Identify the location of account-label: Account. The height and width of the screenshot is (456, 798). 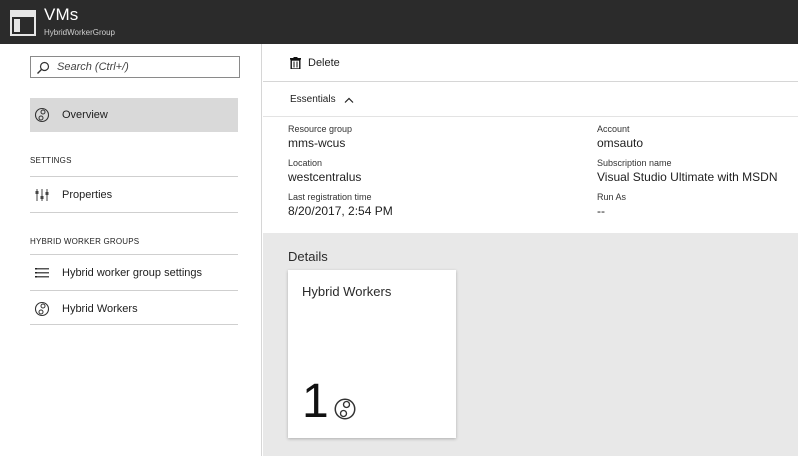
(613, 129).